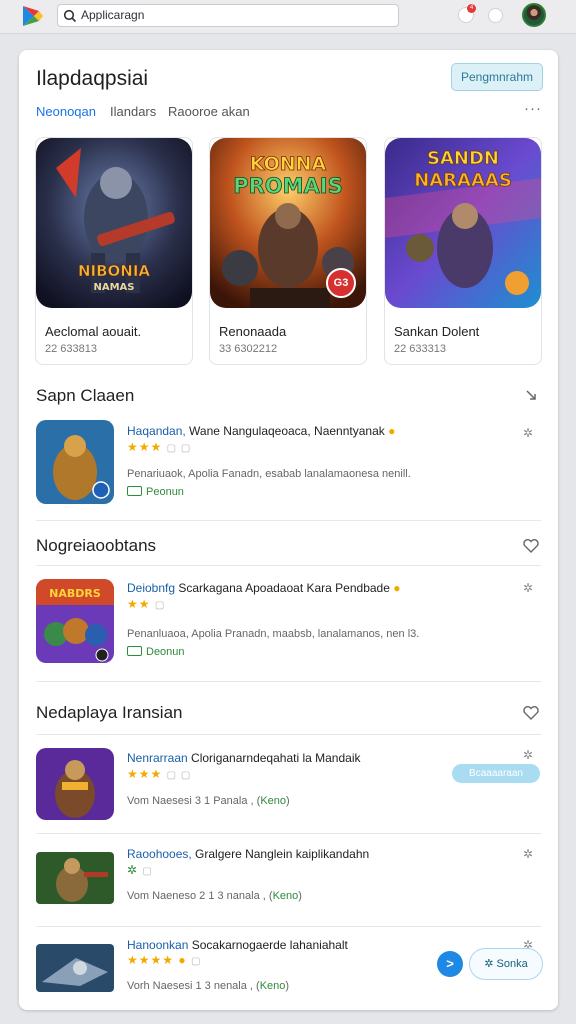 Image resolution: width=576 pixels, height=1024 pixels. Describe the element at coordinates (288, 251) in the screenshot. I see `featured-card: KONNA PROMAIS G3 Renonaada 33 6302212` at that location.